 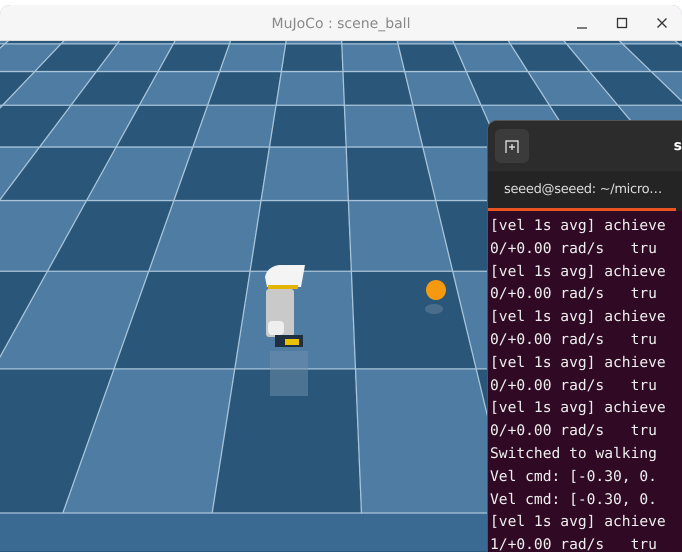 What do you see at coordinates (435, 297) in the screenshot?
I see `ball-drawing` at bounding box center [435, 297].